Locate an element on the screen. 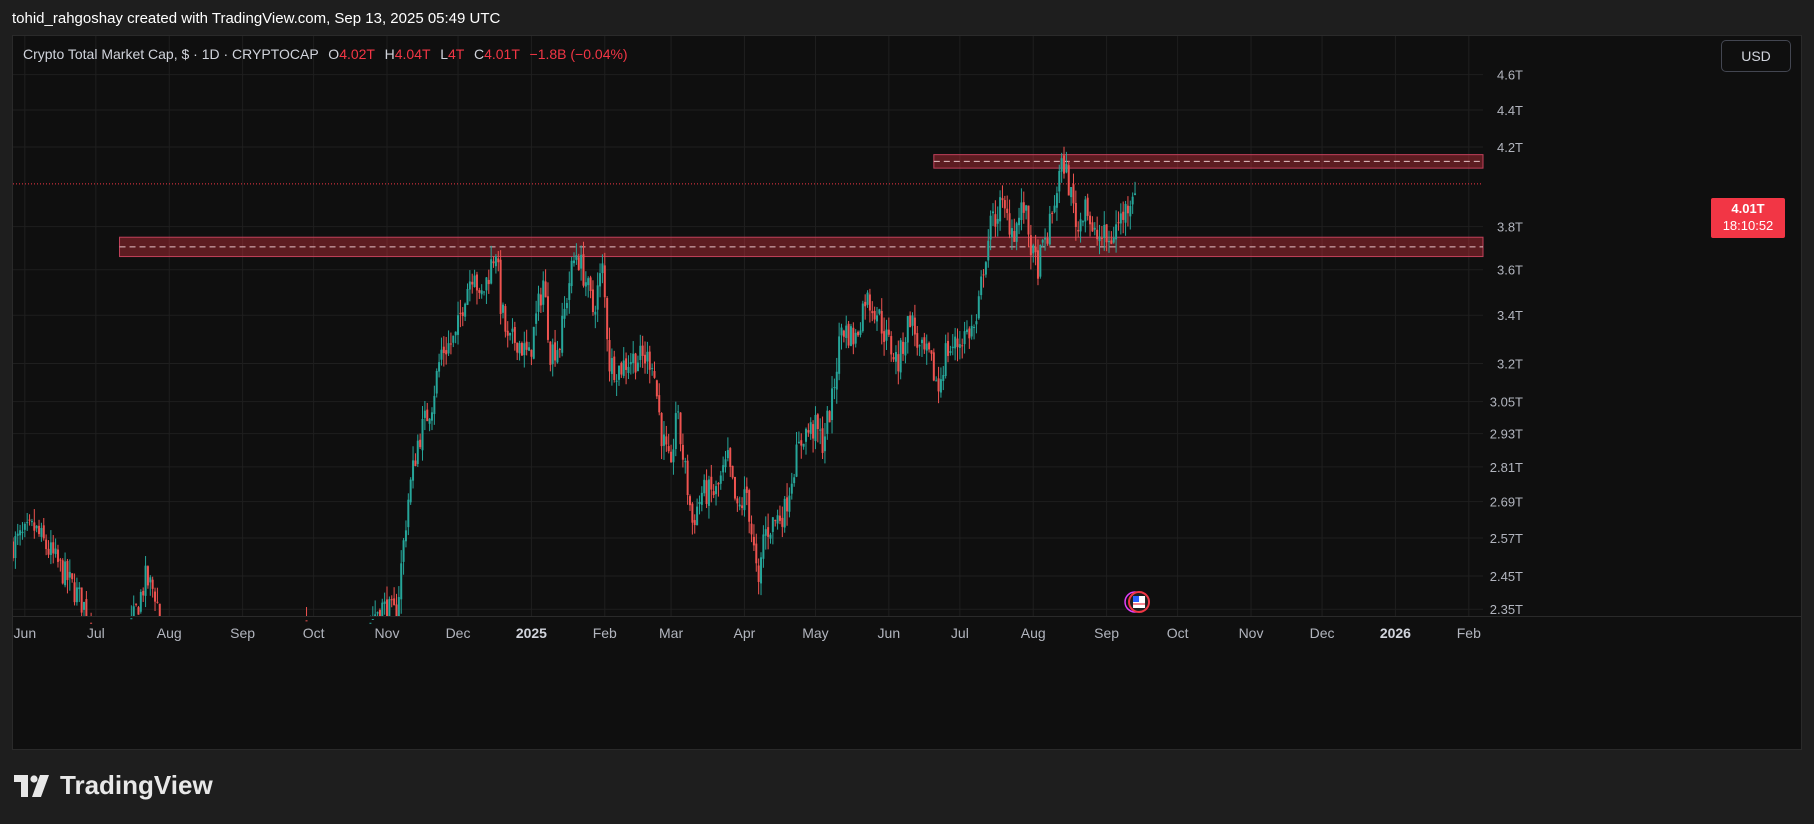 The height and width of the screenshot is (824, 1814). tradingview-brand: TradingView is located at coordinates (113, 785).